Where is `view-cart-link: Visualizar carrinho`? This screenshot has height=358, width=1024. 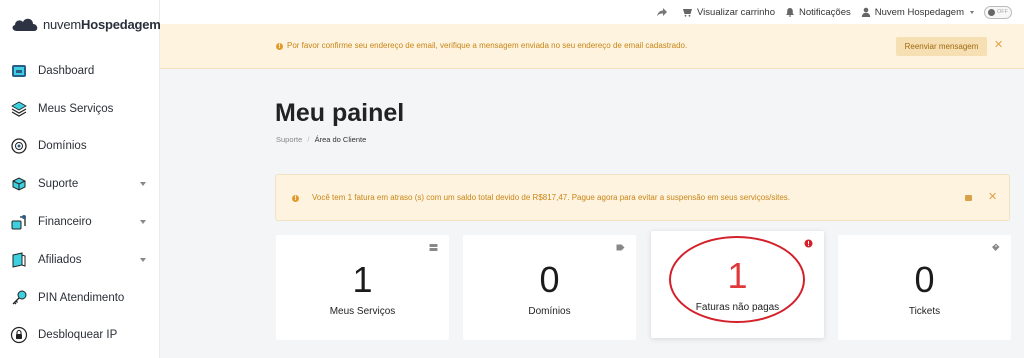
view-cart-link: Visualizar carrinho is located at coordinates (728, 12).